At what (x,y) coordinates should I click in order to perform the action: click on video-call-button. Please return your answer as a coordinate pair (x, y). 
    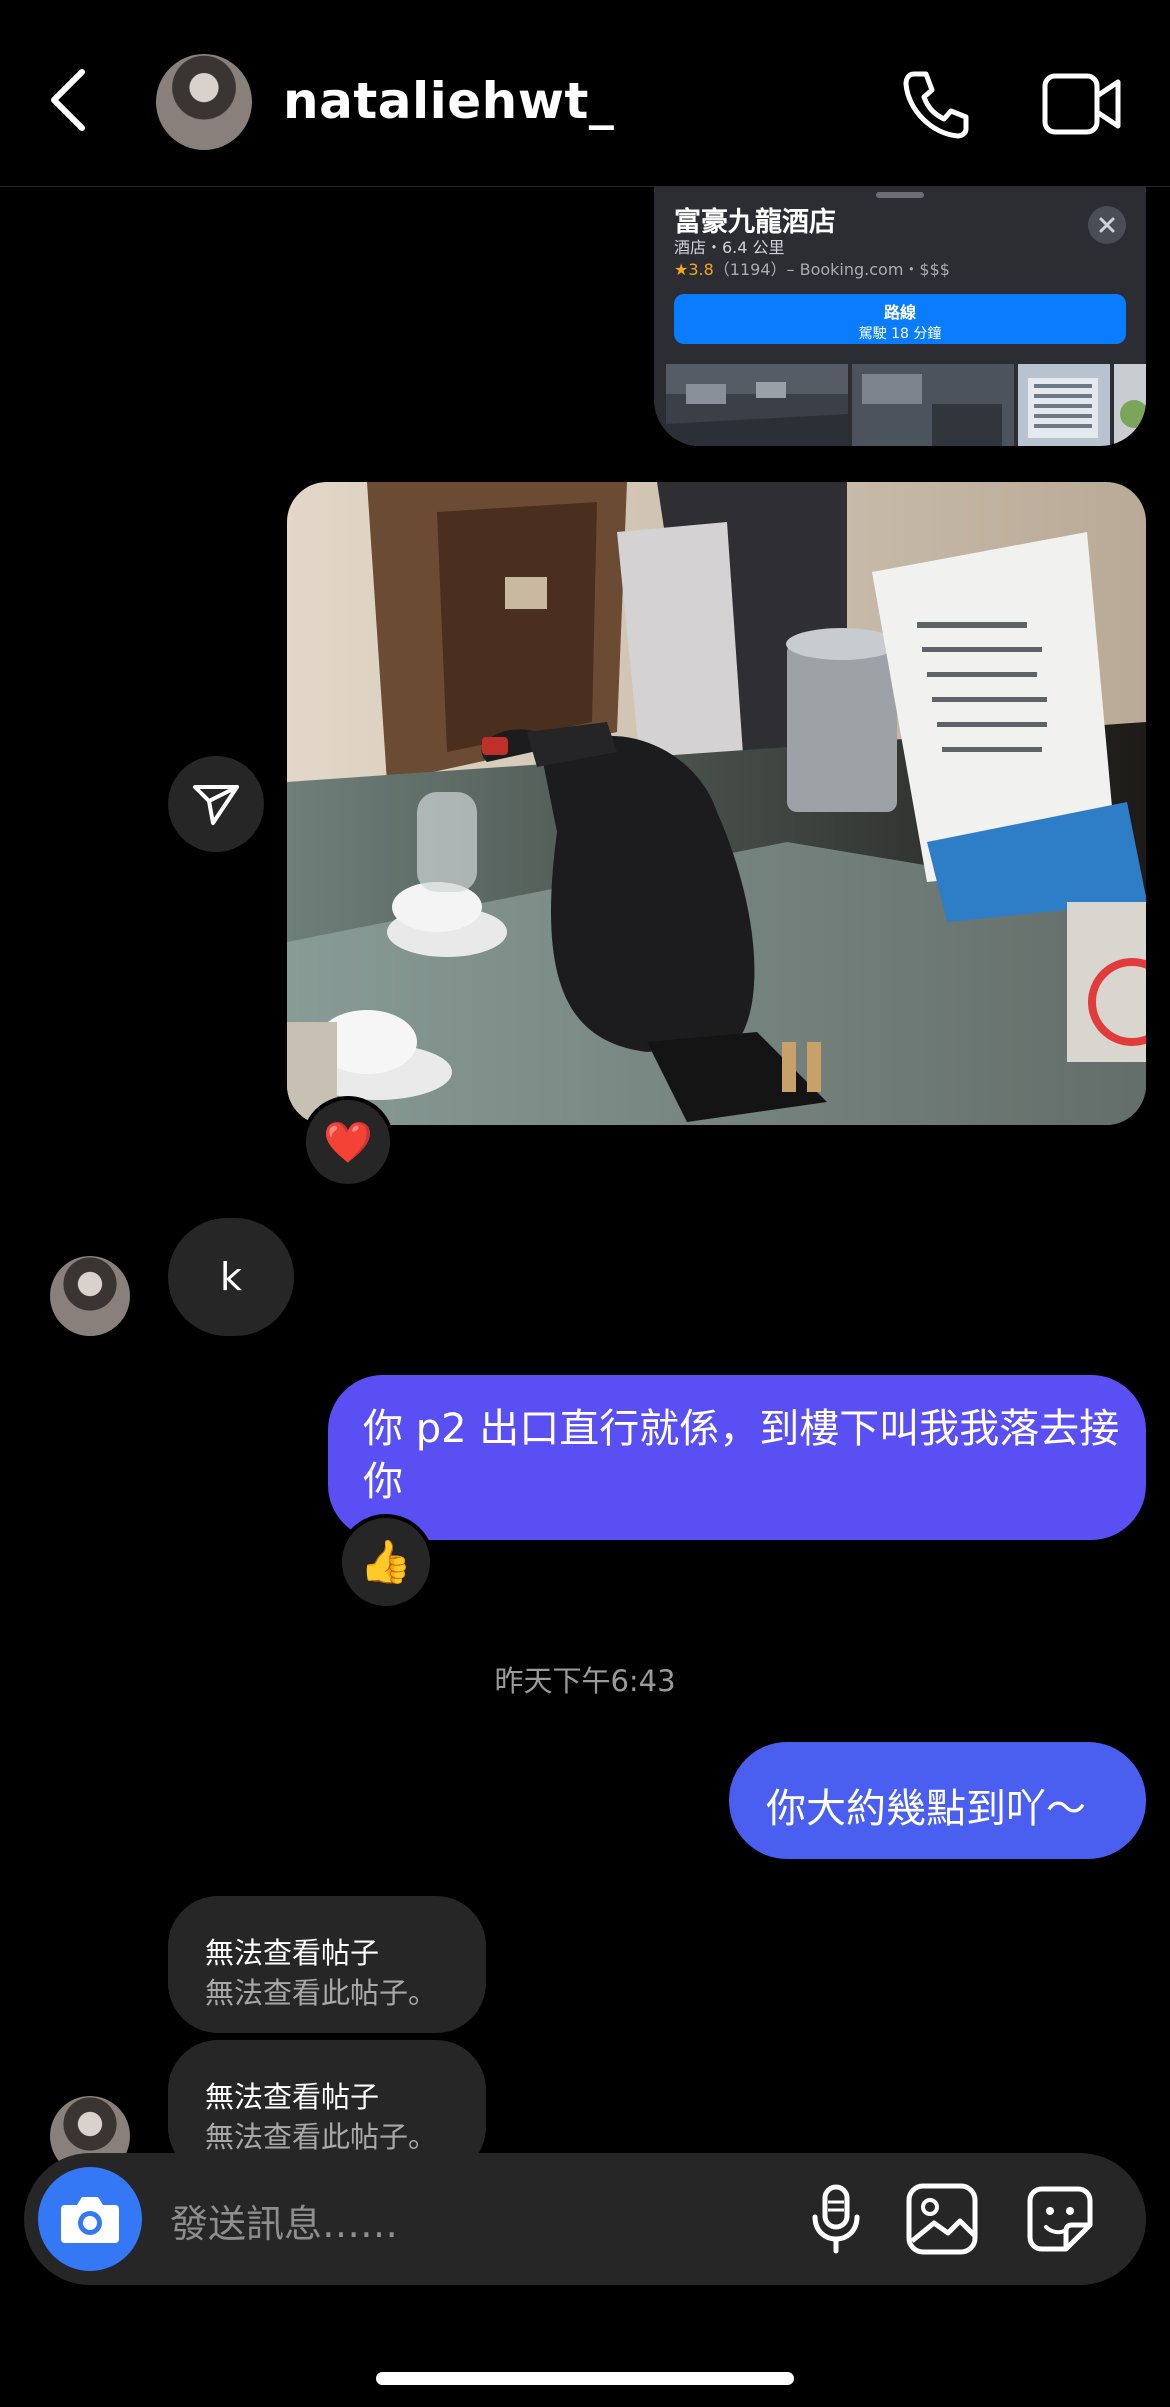
    Looking at the image, I should click on (1082, 104).